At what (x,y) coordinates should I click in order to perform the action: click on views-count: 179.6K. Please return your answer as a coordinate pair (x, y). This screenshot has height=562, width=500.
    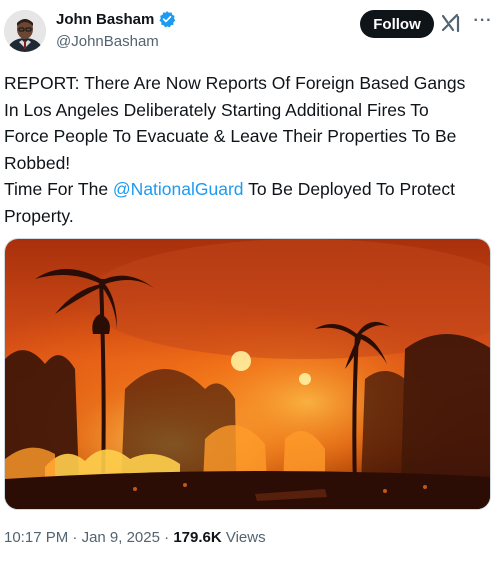
    Looking at the image, I should click on (197, 537).